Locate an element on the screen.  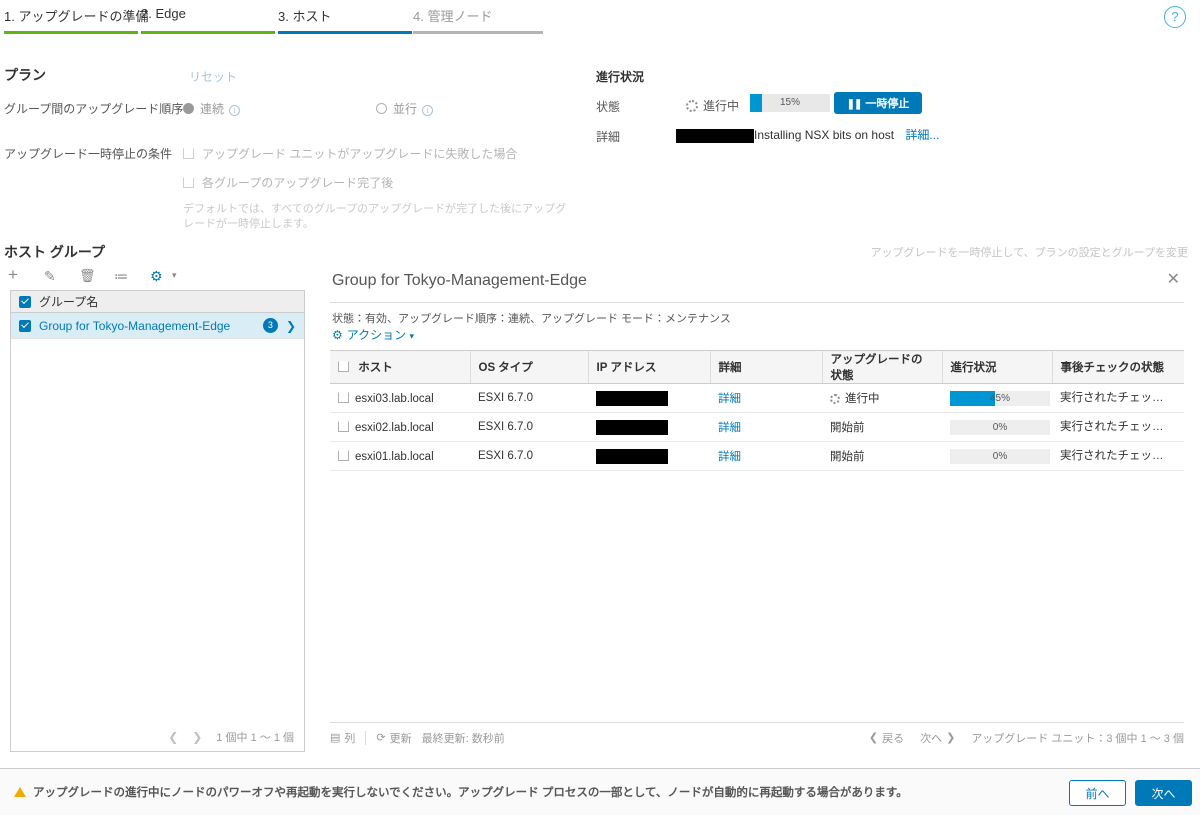
radio-serial-dot is located at coordinates (188, 108).